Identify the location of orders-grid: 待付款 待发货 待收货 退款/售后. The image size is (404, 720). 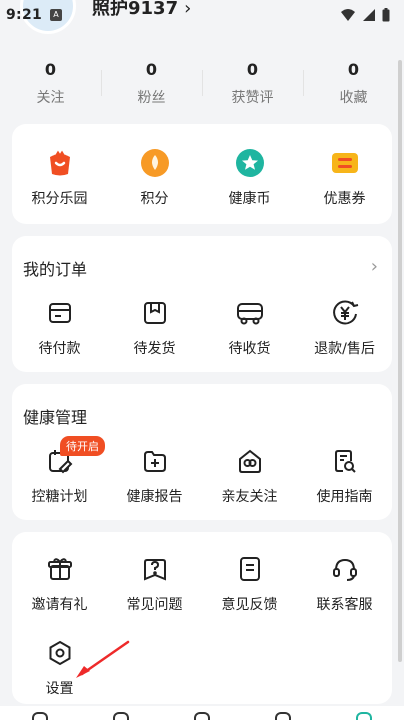
(202, 327).